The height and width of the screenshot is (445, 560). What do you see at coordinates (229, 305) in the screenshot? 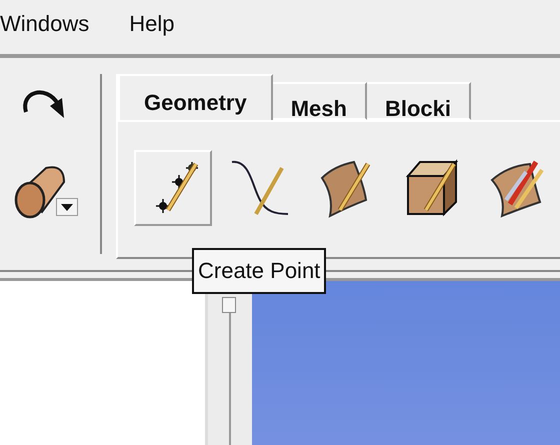
I see `slider-handle` at bounding box center [229, 305].